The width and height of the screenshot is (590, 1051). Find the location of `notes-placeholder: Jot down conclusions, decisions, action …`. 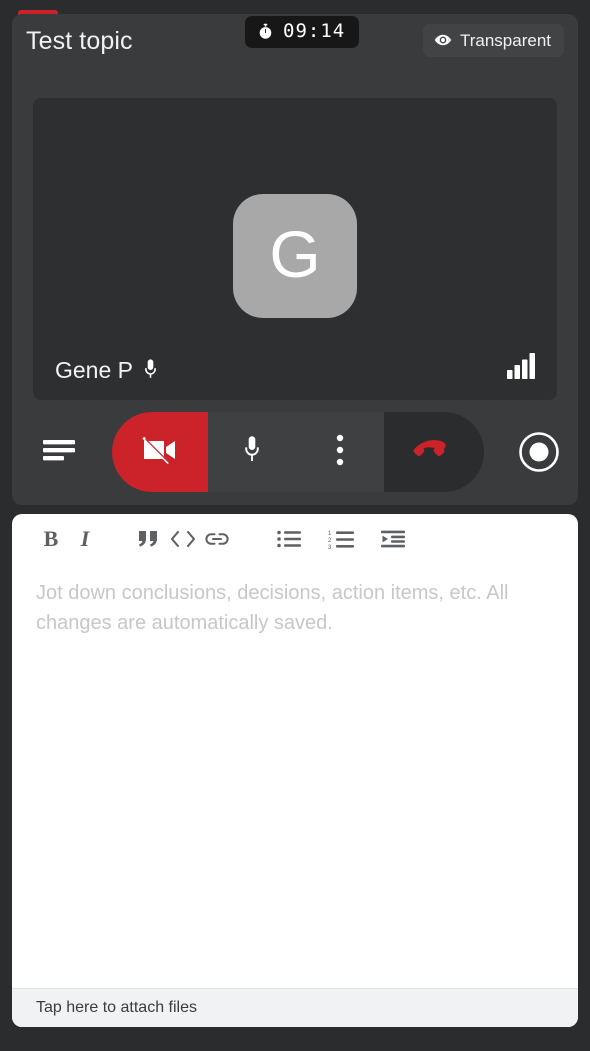

notes-placeholder: Jot down conclusions, decisions, action … is located at coordinates (272, 608).